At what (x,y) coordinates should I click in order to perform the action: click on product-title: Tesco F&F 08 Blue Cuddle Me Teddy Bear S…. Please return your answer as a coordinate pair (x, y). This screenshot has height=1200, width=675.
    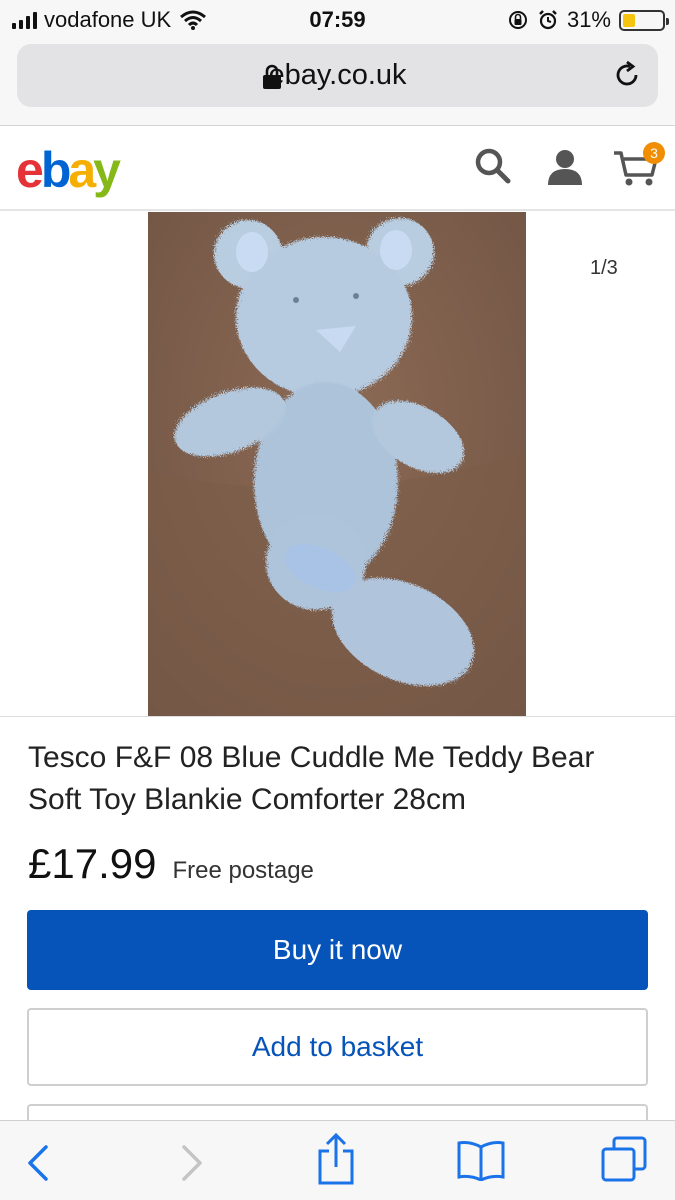
    Looking at the image, I should click on (311, 778).